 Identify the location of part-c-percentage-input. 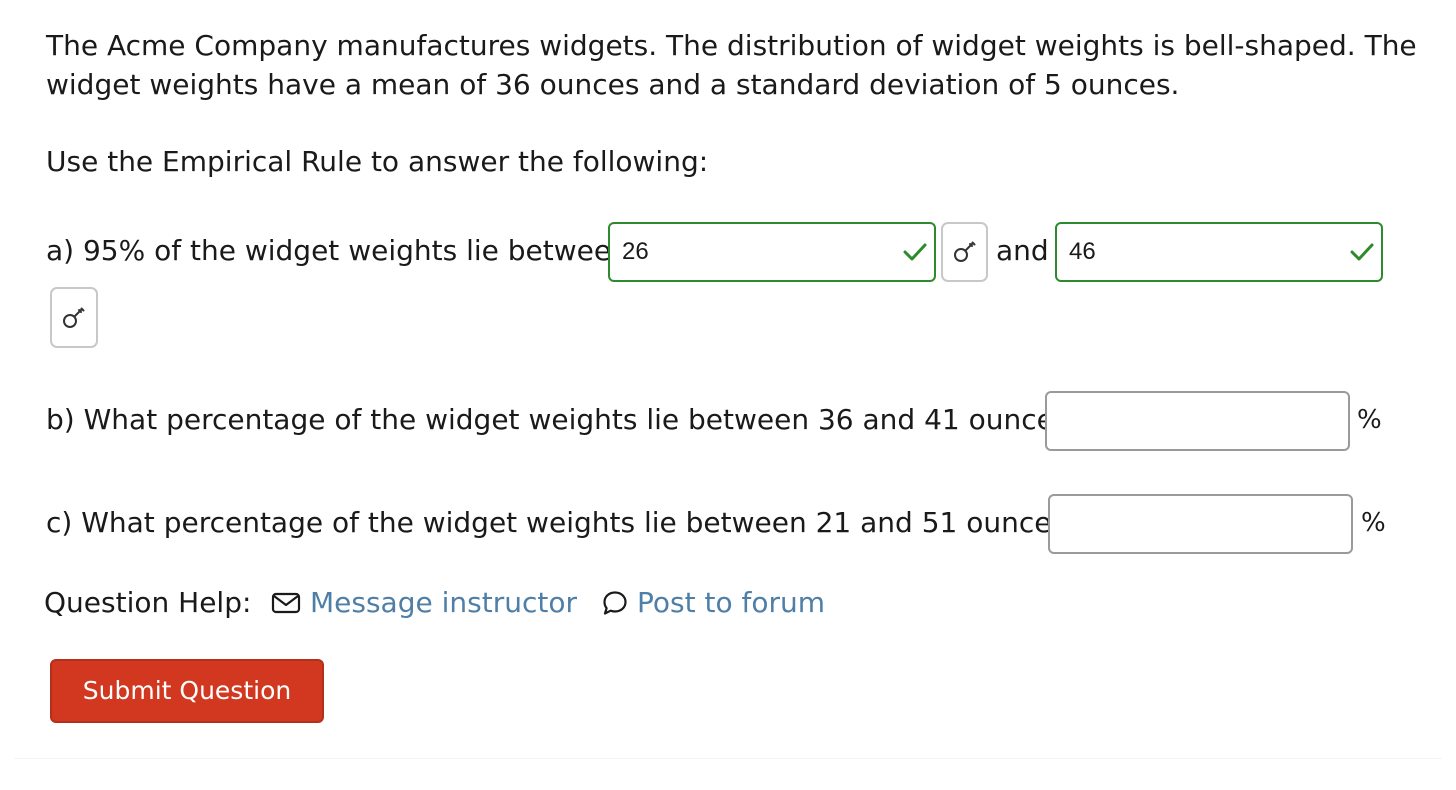
(1200, 524).